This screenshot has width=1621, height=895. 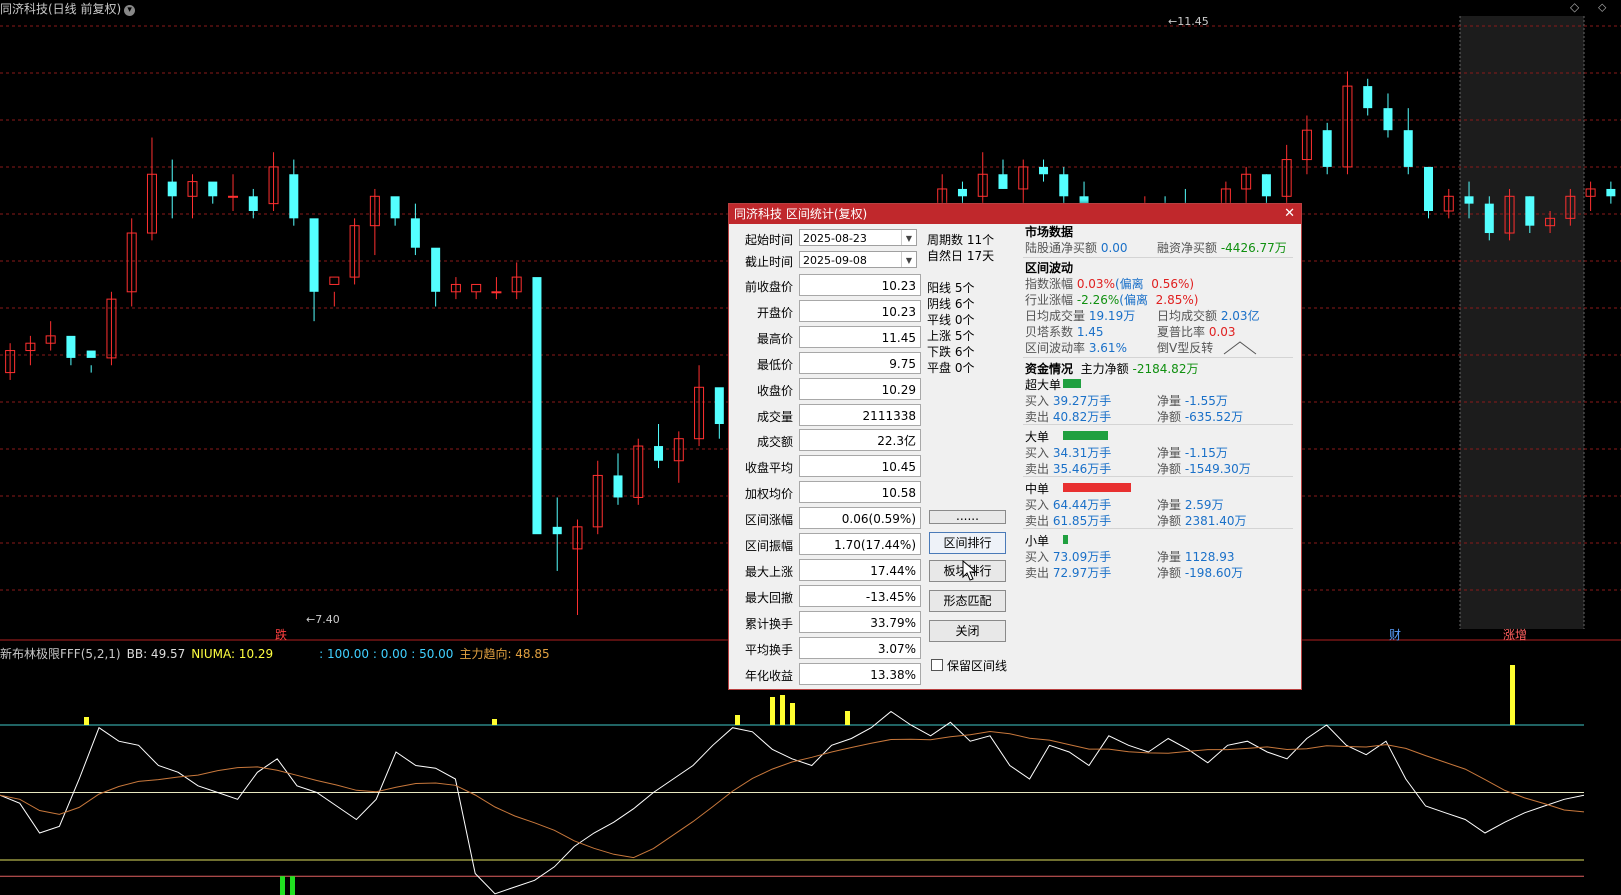 What do you see at coordinates (860, 492) in the screenshot?
I see `field-value: 10.58` at bounding box center [860, 492].